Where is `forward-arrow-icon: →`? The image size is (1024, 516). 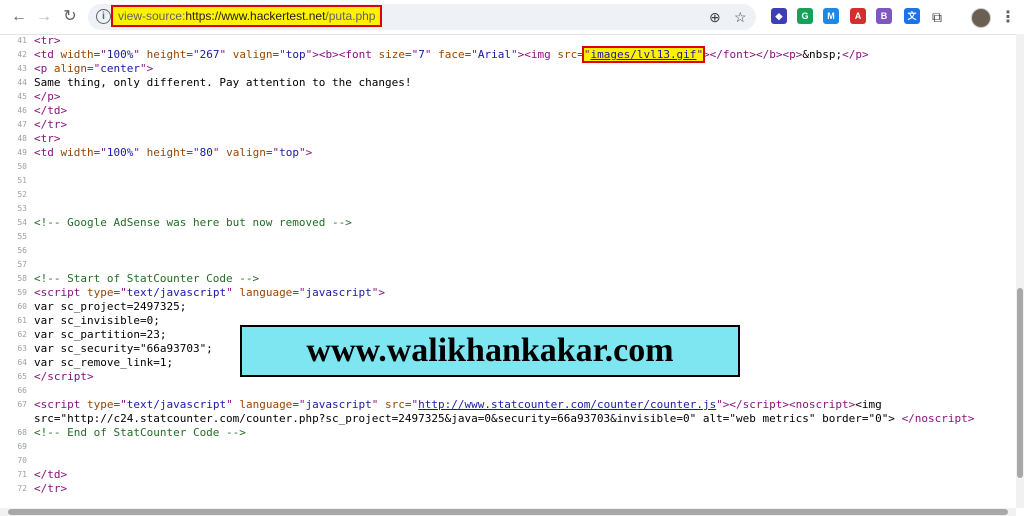 forward-arrow-icon: → is located at coordinates (44, 17).